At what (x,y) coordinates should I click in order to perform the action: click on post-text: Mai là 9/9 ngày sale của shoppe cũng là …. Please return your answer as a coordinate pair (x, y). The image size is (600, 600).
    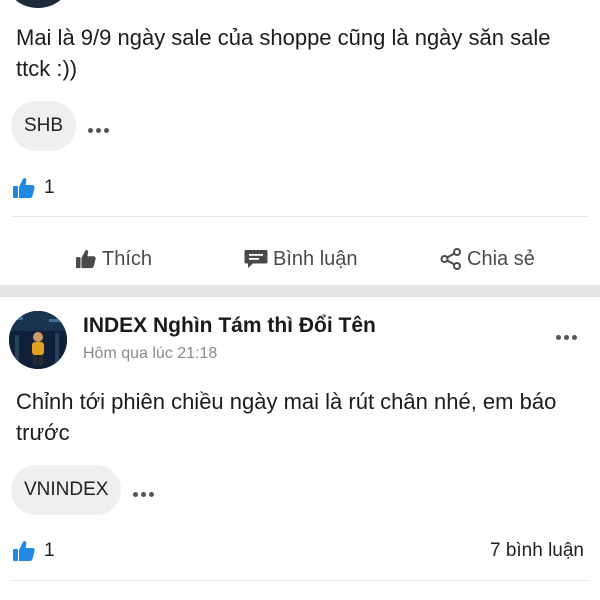
    Looking at the image, I should click on (283, 53).